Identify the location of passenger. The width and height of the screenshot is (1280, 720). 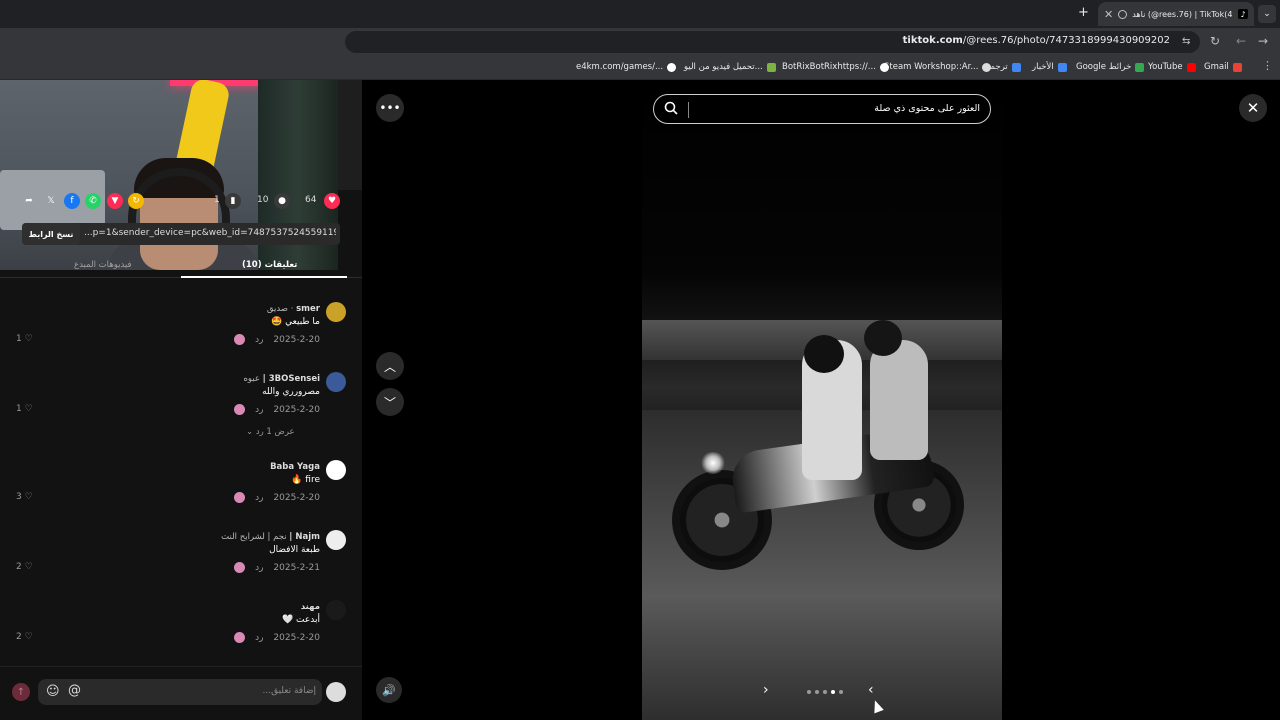
(899, 400).